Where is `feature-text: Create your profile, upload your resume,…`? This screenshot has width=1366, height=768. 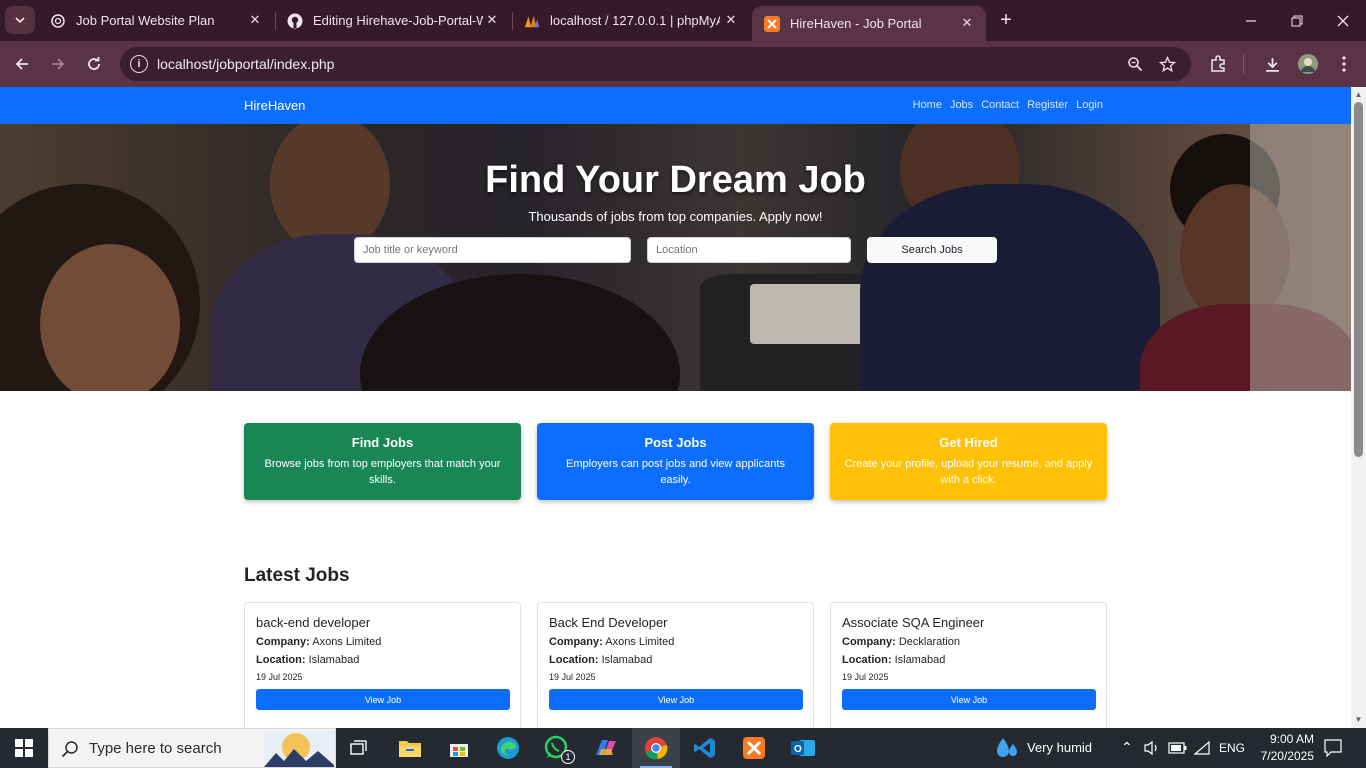
feature-text: Create your profile, upload your resume,… is located at coordinates (968, 472).